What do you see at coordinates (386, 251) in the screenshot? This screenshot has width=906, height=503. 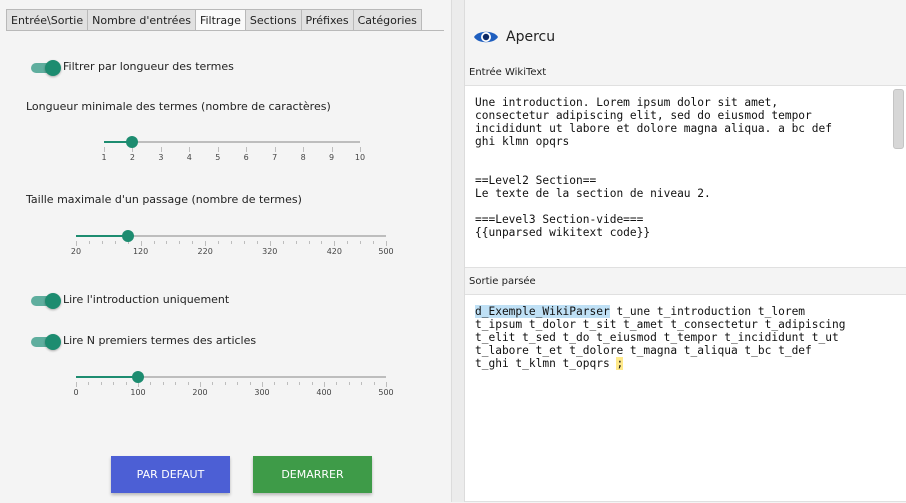 I see `slider-tick-label: 500` at bounding box center [386, 251].